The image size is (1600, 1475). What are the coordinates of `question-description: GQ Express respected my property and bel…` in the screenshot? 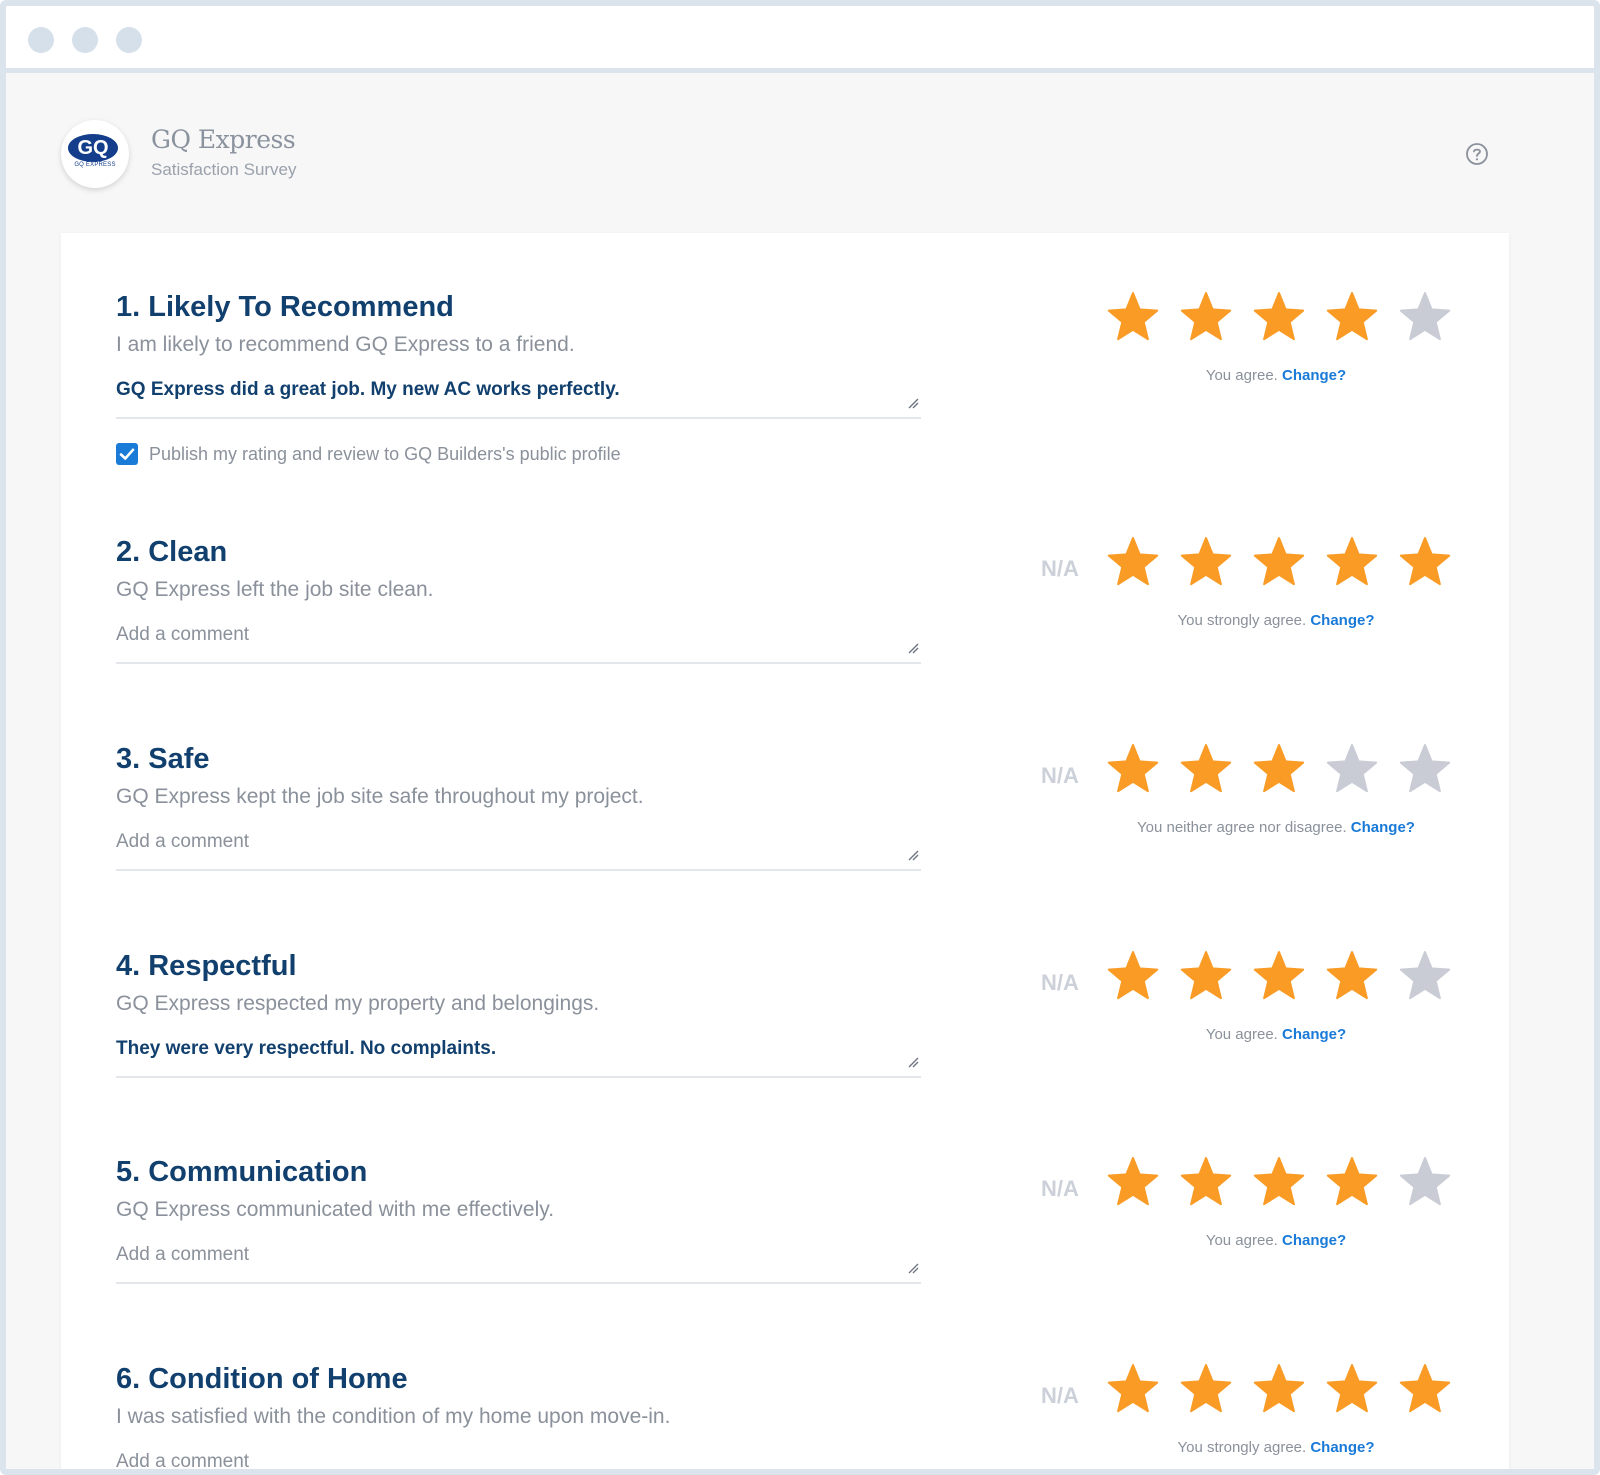 It's located at (358, 1003).